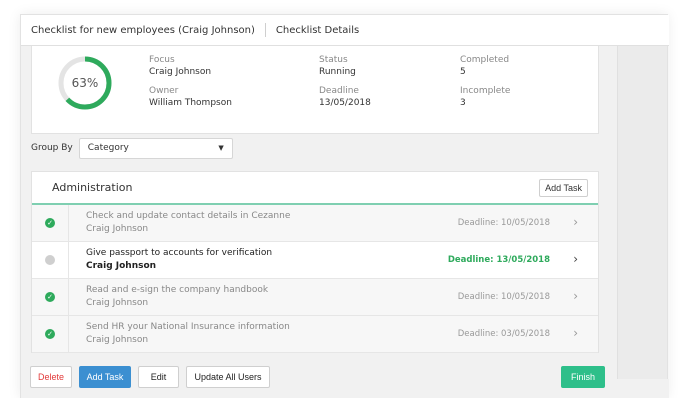 The width and height of the screenshot is (678, 398). I want to click on deadline-value: 13/05/2018, so click(345, 103).